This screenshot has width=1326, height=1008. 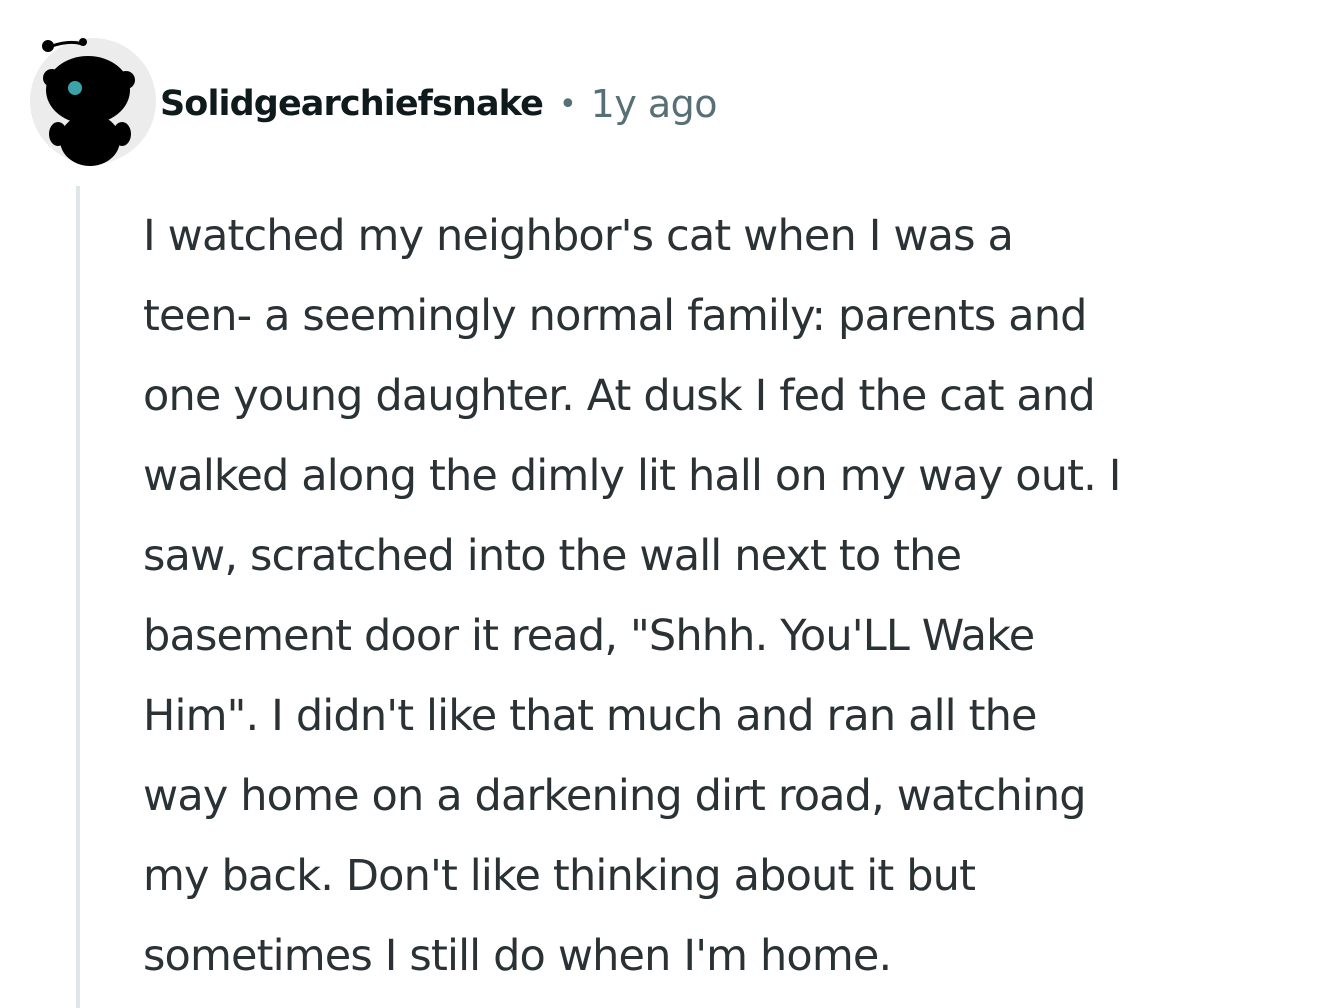 What do you see at coordinates (517, 956) in the screenshot?
I see `comment-body-line: sometimes I still do when I'm home.` at bounding box center [517, 956].